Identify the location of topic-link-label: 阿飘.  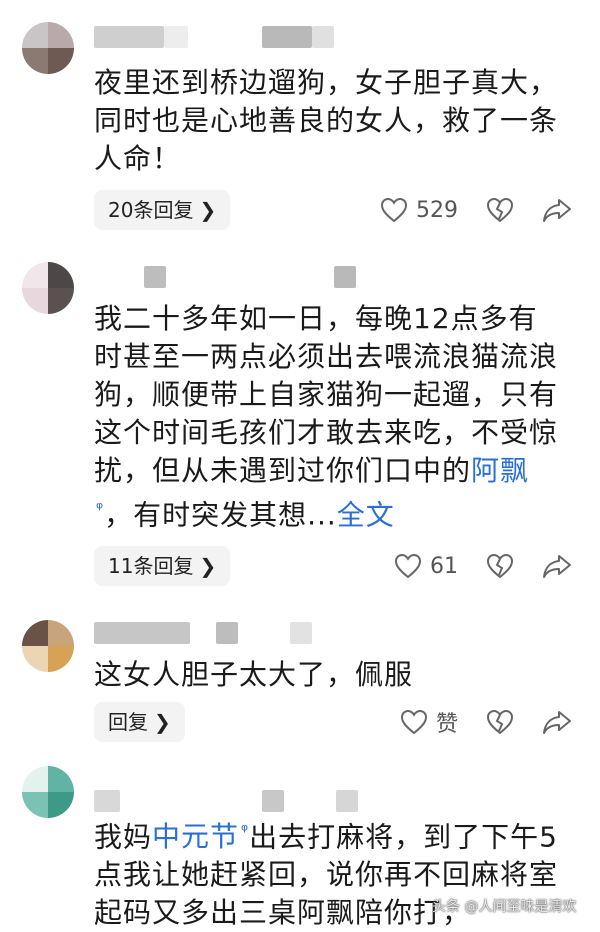
(500, 470).